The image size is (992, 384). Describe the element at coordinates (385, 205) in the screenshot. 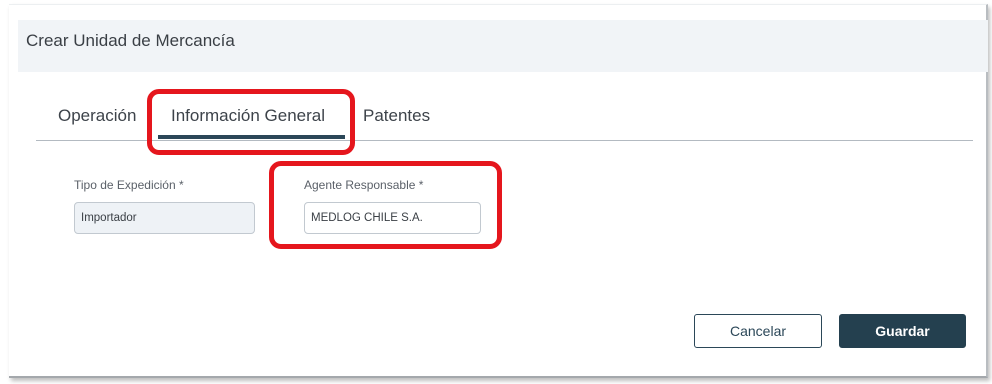

I see `agent-field-highlight-annotation` at that location.